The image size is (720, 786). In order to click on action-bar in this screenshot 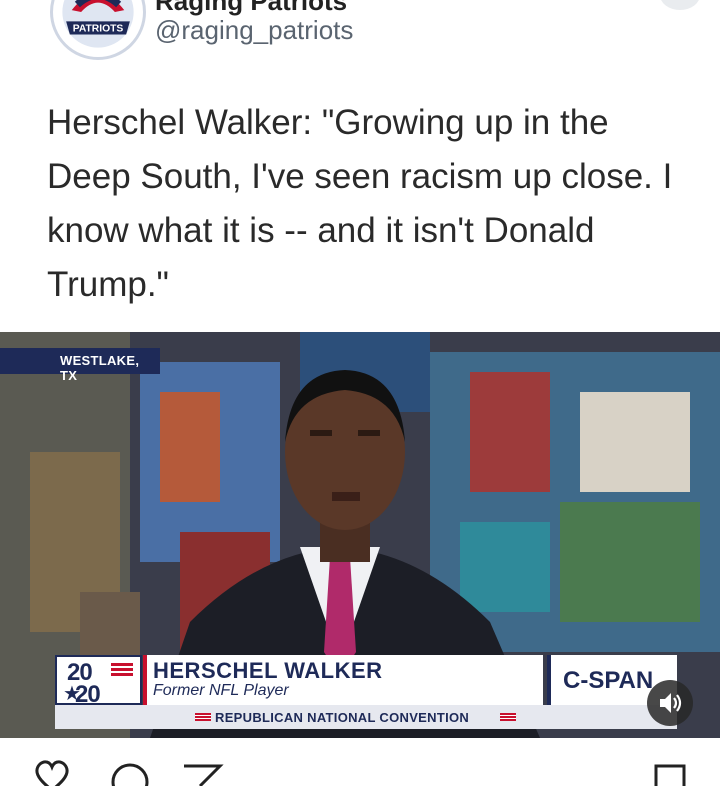, I will do `click(360, 773)`.